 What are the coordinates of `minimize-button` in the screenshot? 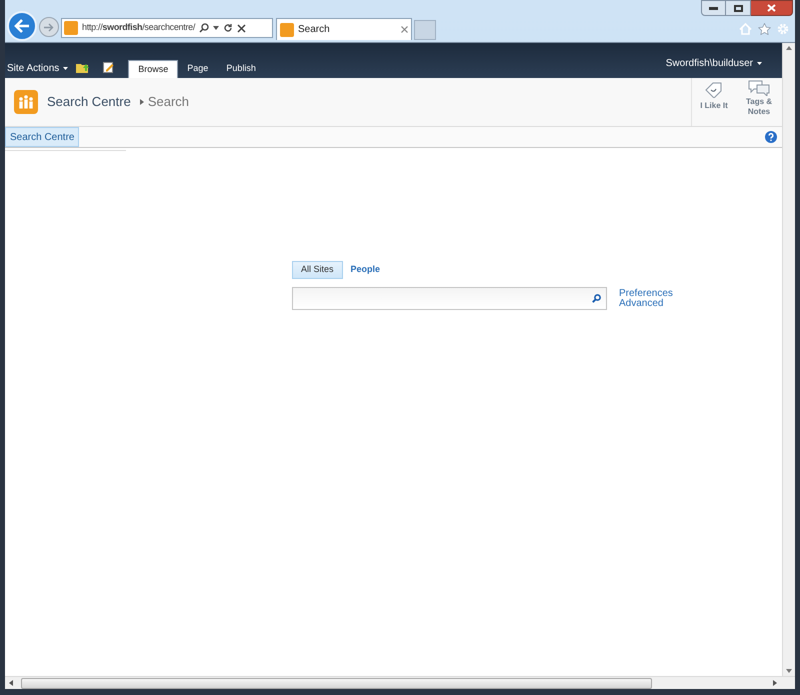 It's located at (713, 8).